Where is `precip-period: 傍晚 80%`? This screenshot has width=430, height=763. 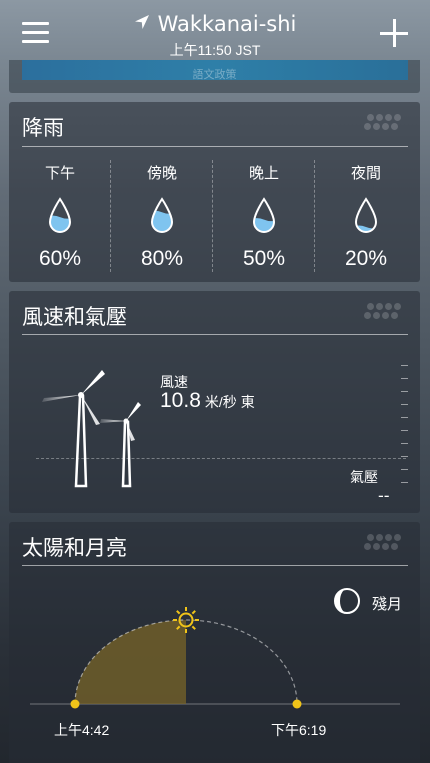 precip-period: 傍晚 80% is located at coordinates (162, 217).